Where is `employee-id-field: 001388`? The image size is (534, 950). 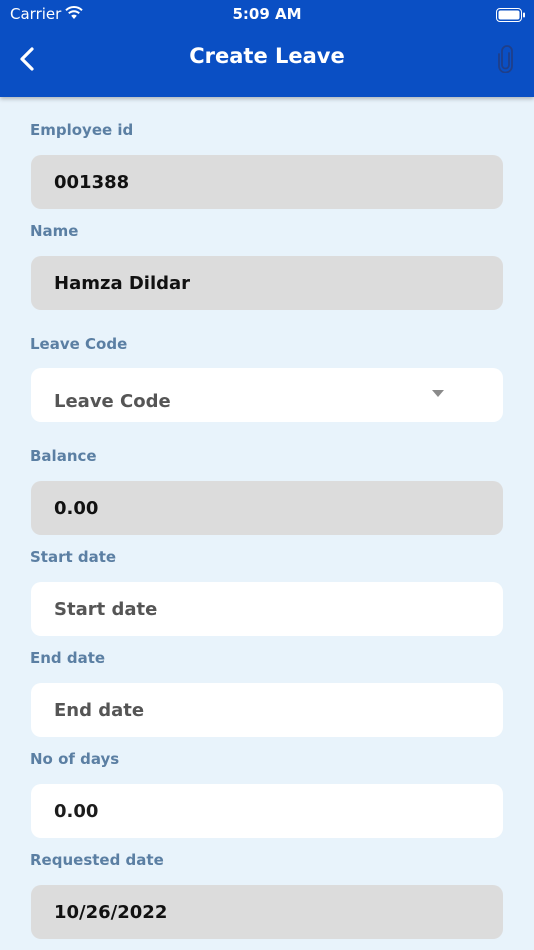 employee-id-field: 001388 is located at coordinates (267, 182).